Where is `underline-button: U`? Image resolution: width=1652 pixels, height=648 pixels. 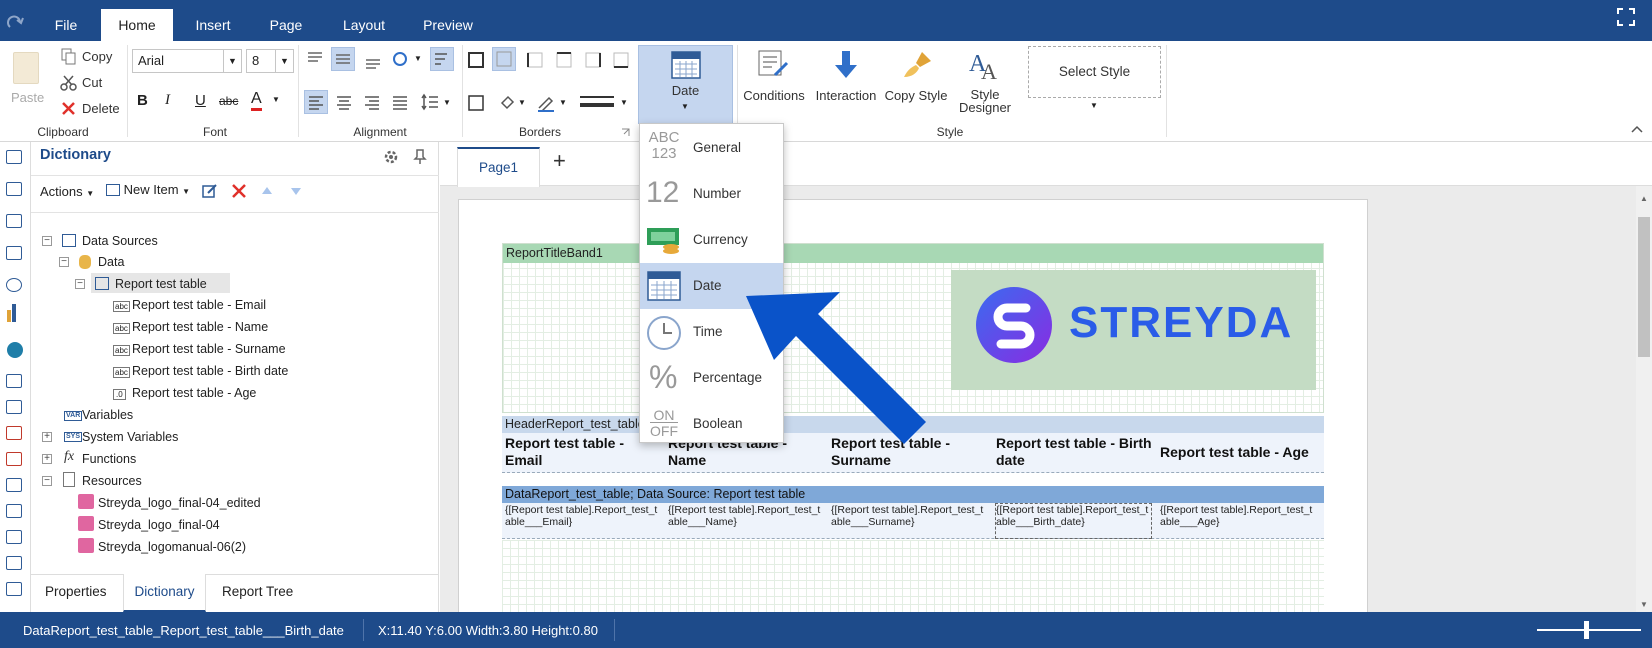 underline-button: U is located at coordinates (200, 100).